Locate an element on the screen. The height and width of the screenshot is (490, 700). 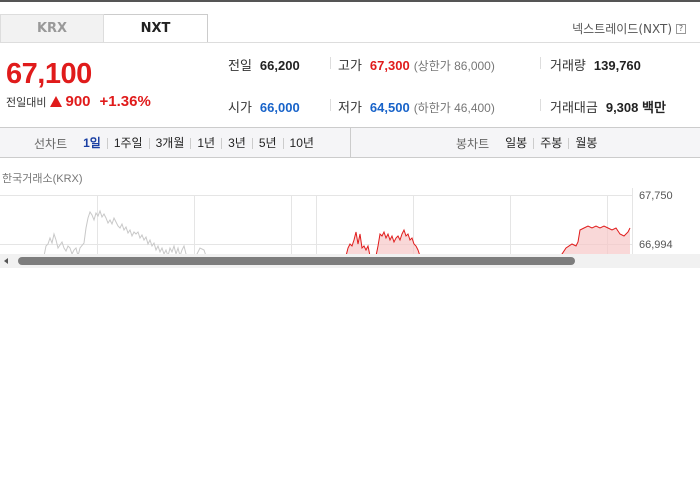
krx-price-line is located at coordinates (125, 232).